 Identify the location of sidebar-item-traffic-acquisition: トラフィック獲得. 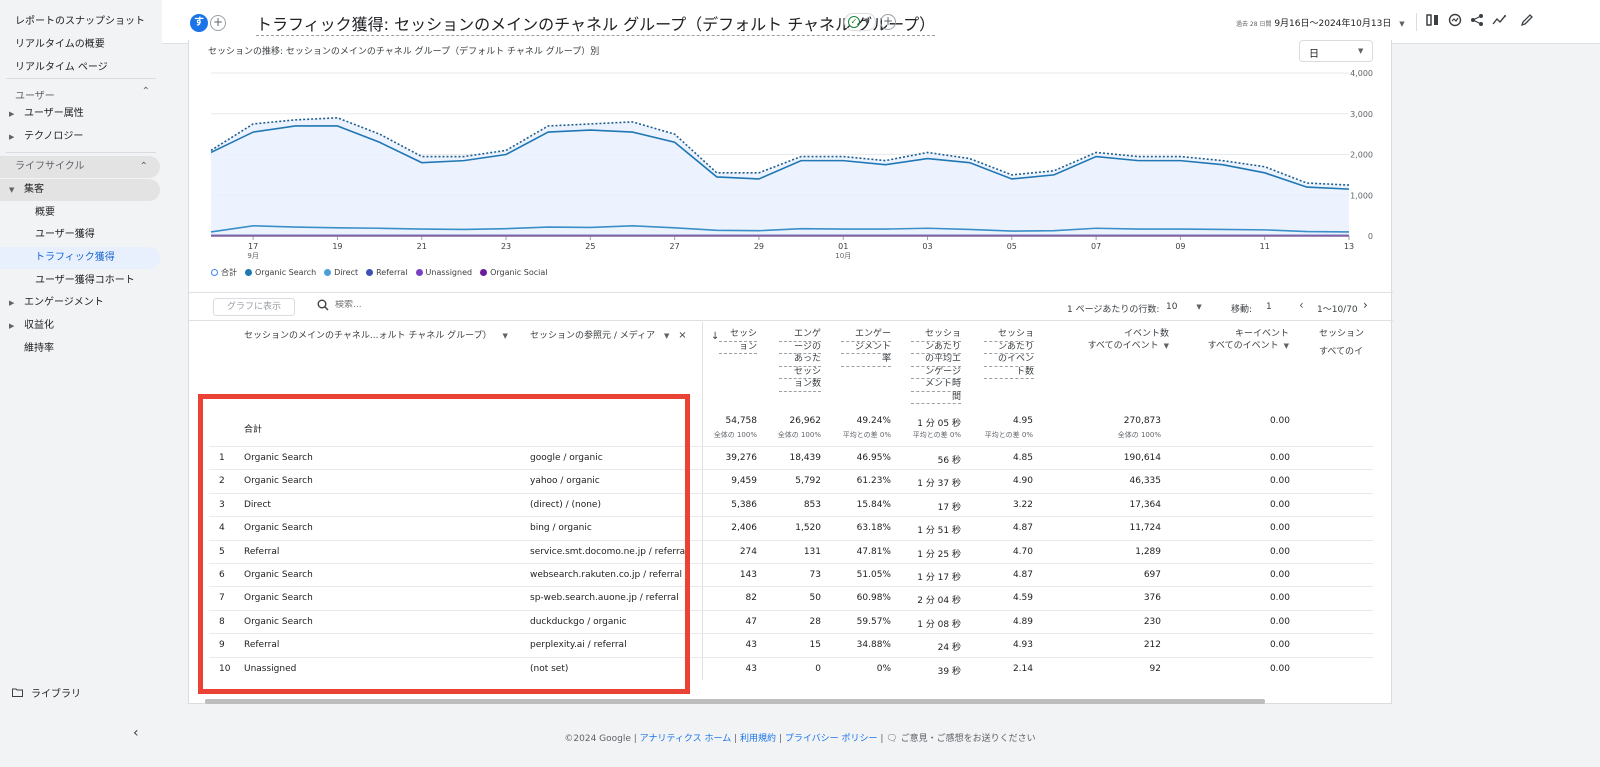
(80, 258).